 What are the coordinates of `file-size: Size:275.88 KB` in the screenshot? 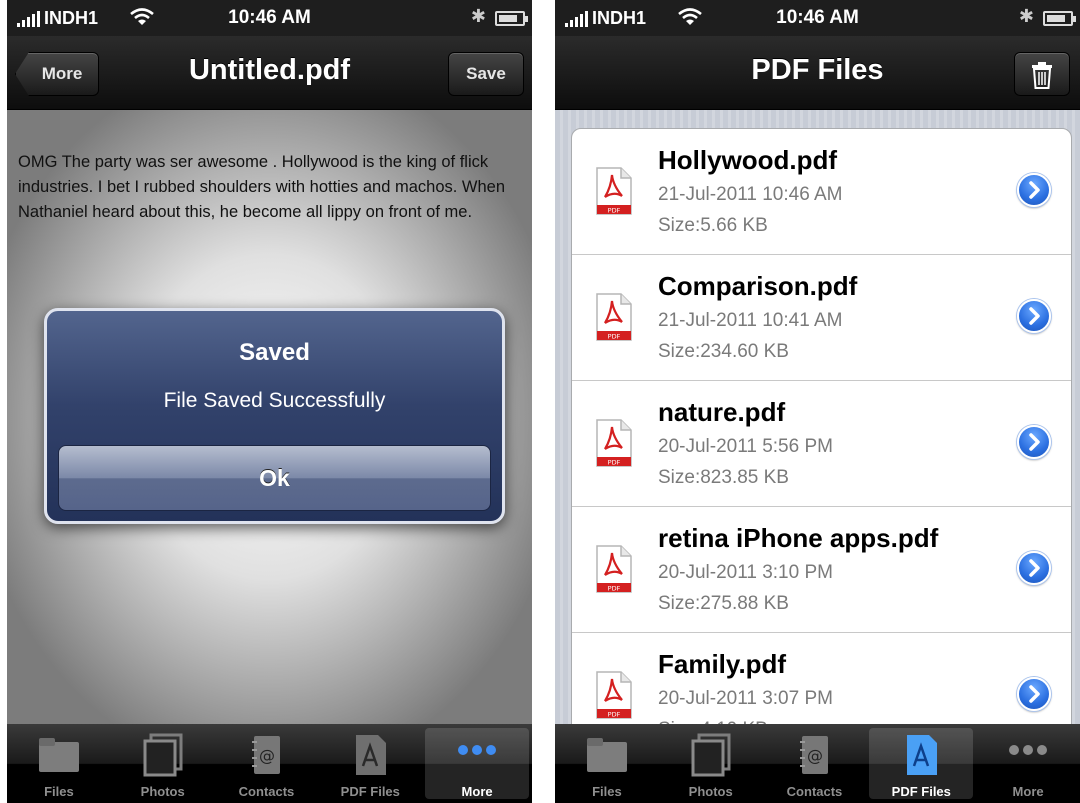 It's located at (723, 603).